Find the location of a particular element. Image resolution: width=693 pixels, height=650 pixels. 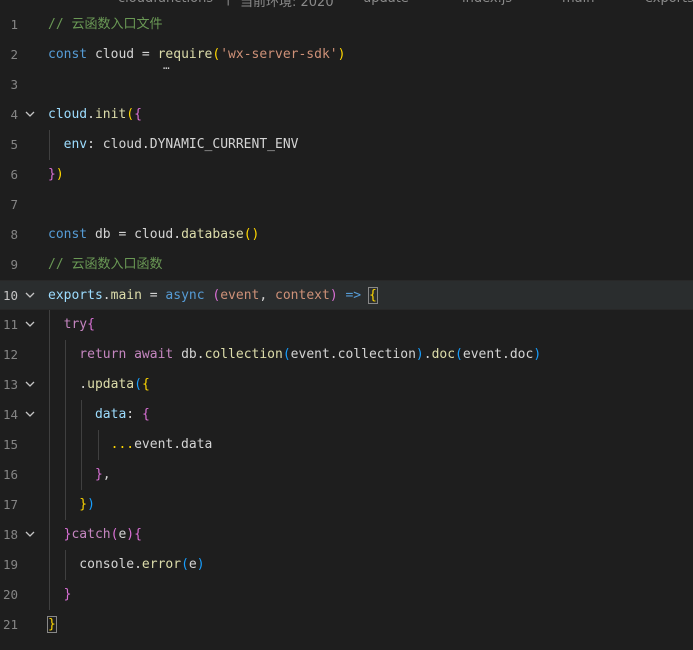

code-token: = is located at coordinates (153, 295).